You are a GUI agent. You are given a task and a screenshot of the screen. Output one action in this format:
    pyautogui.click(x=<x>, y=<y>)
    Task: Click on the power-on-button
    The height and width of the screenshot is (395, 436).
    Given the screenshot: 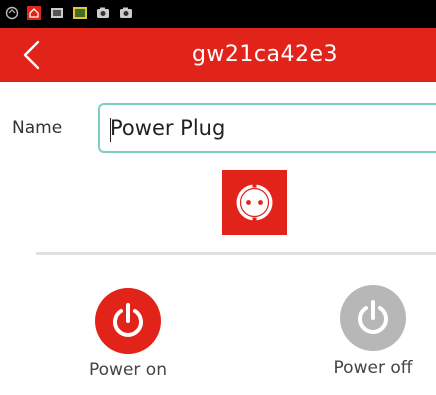 What is the action you would take?
    pyautogui.click(x=128, y=321)
    